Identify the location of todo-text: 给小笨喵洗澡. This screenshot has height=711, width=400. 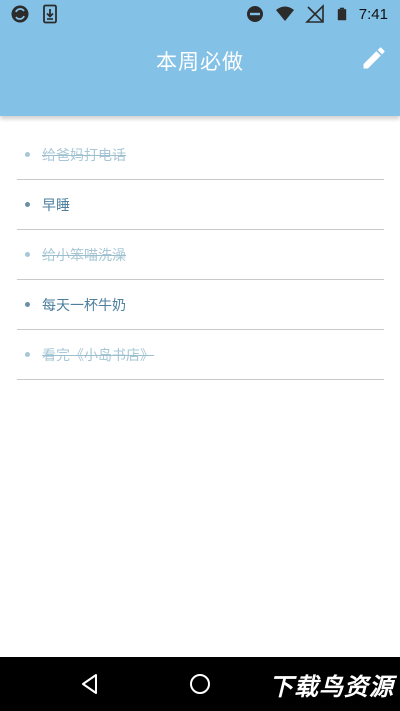
(84, 255).